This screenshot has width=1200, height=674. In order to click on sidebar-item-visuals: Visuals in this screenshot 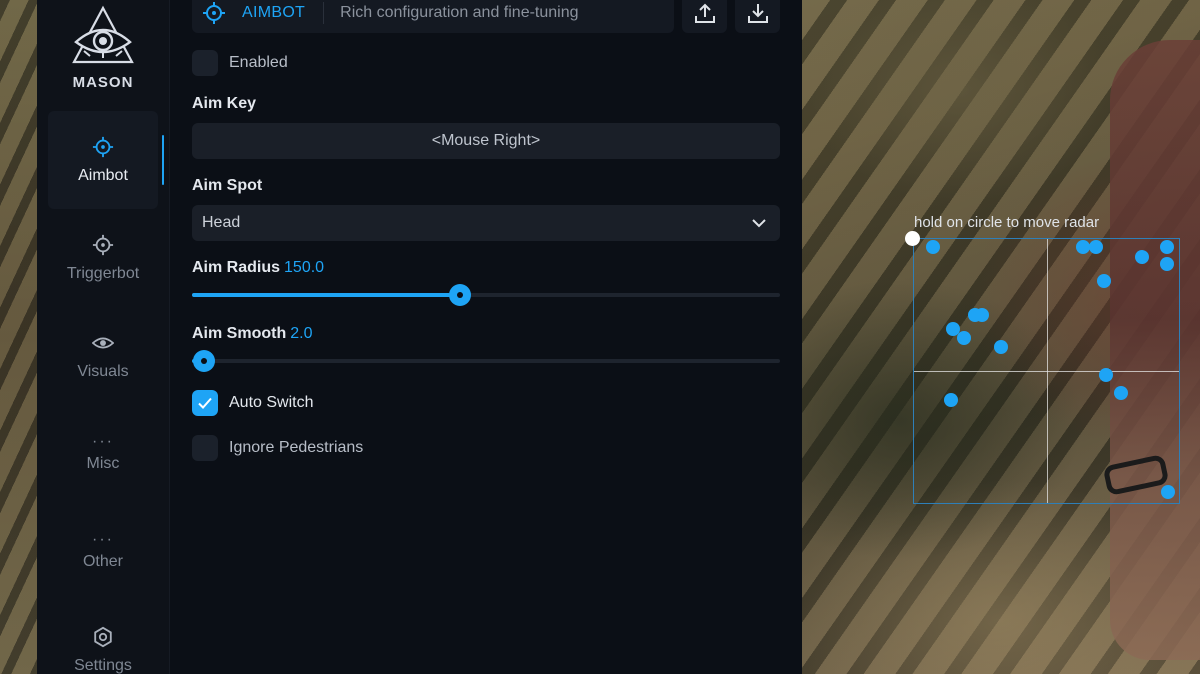, I will do `click(103, 356)`.